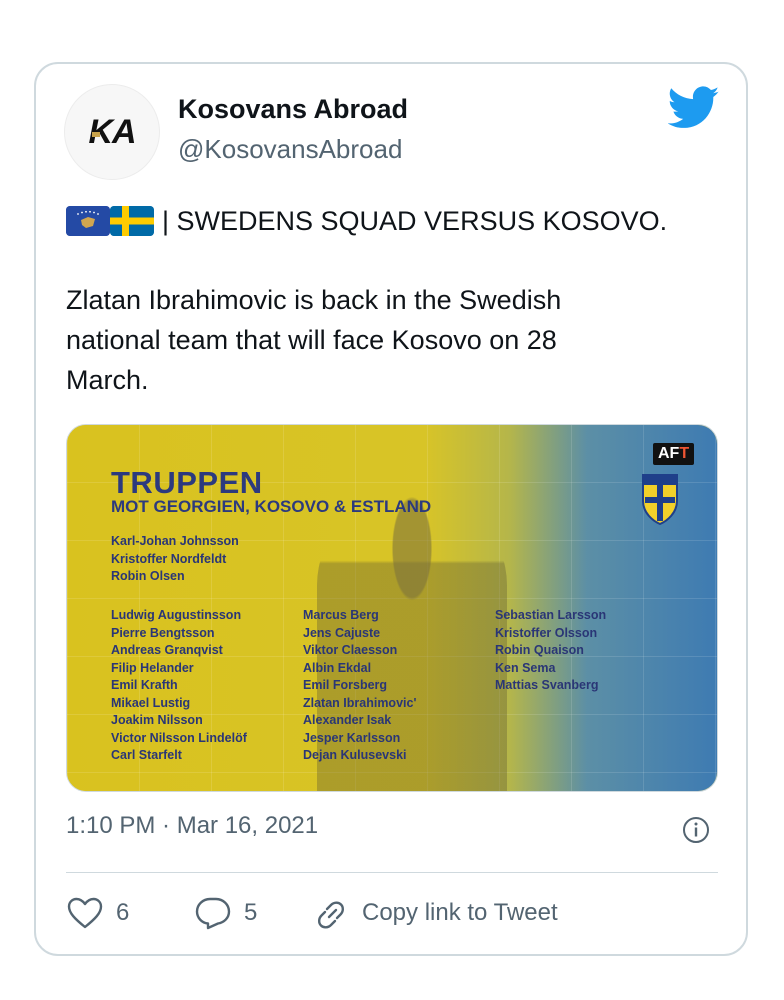 The height and width of the screenshot is (1000, 784). I want to click on player-name: Ken Sema, so click(525, 667).